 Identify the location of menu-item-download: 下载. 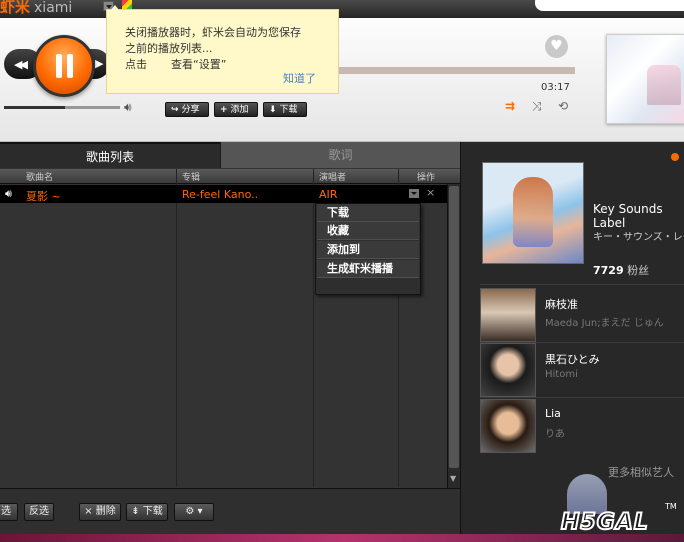
(368, 213).